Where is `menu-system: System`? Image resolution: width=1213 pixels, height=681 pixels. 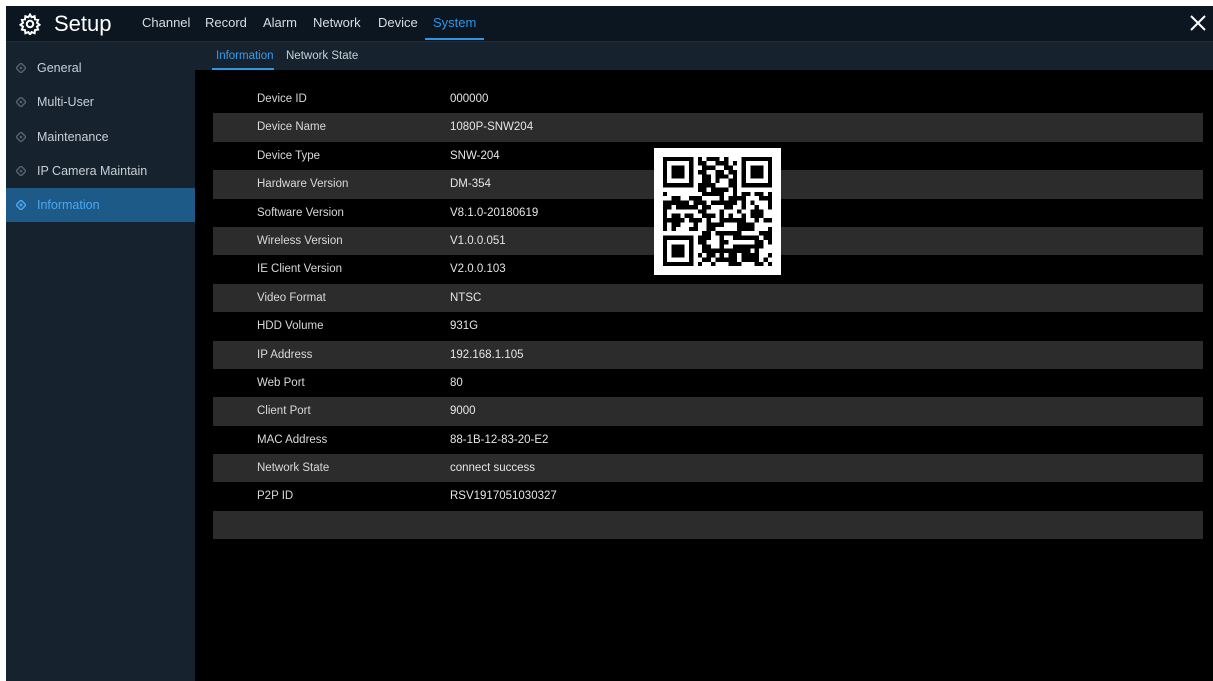
menu-system: System is located at coordinates (454, 22).